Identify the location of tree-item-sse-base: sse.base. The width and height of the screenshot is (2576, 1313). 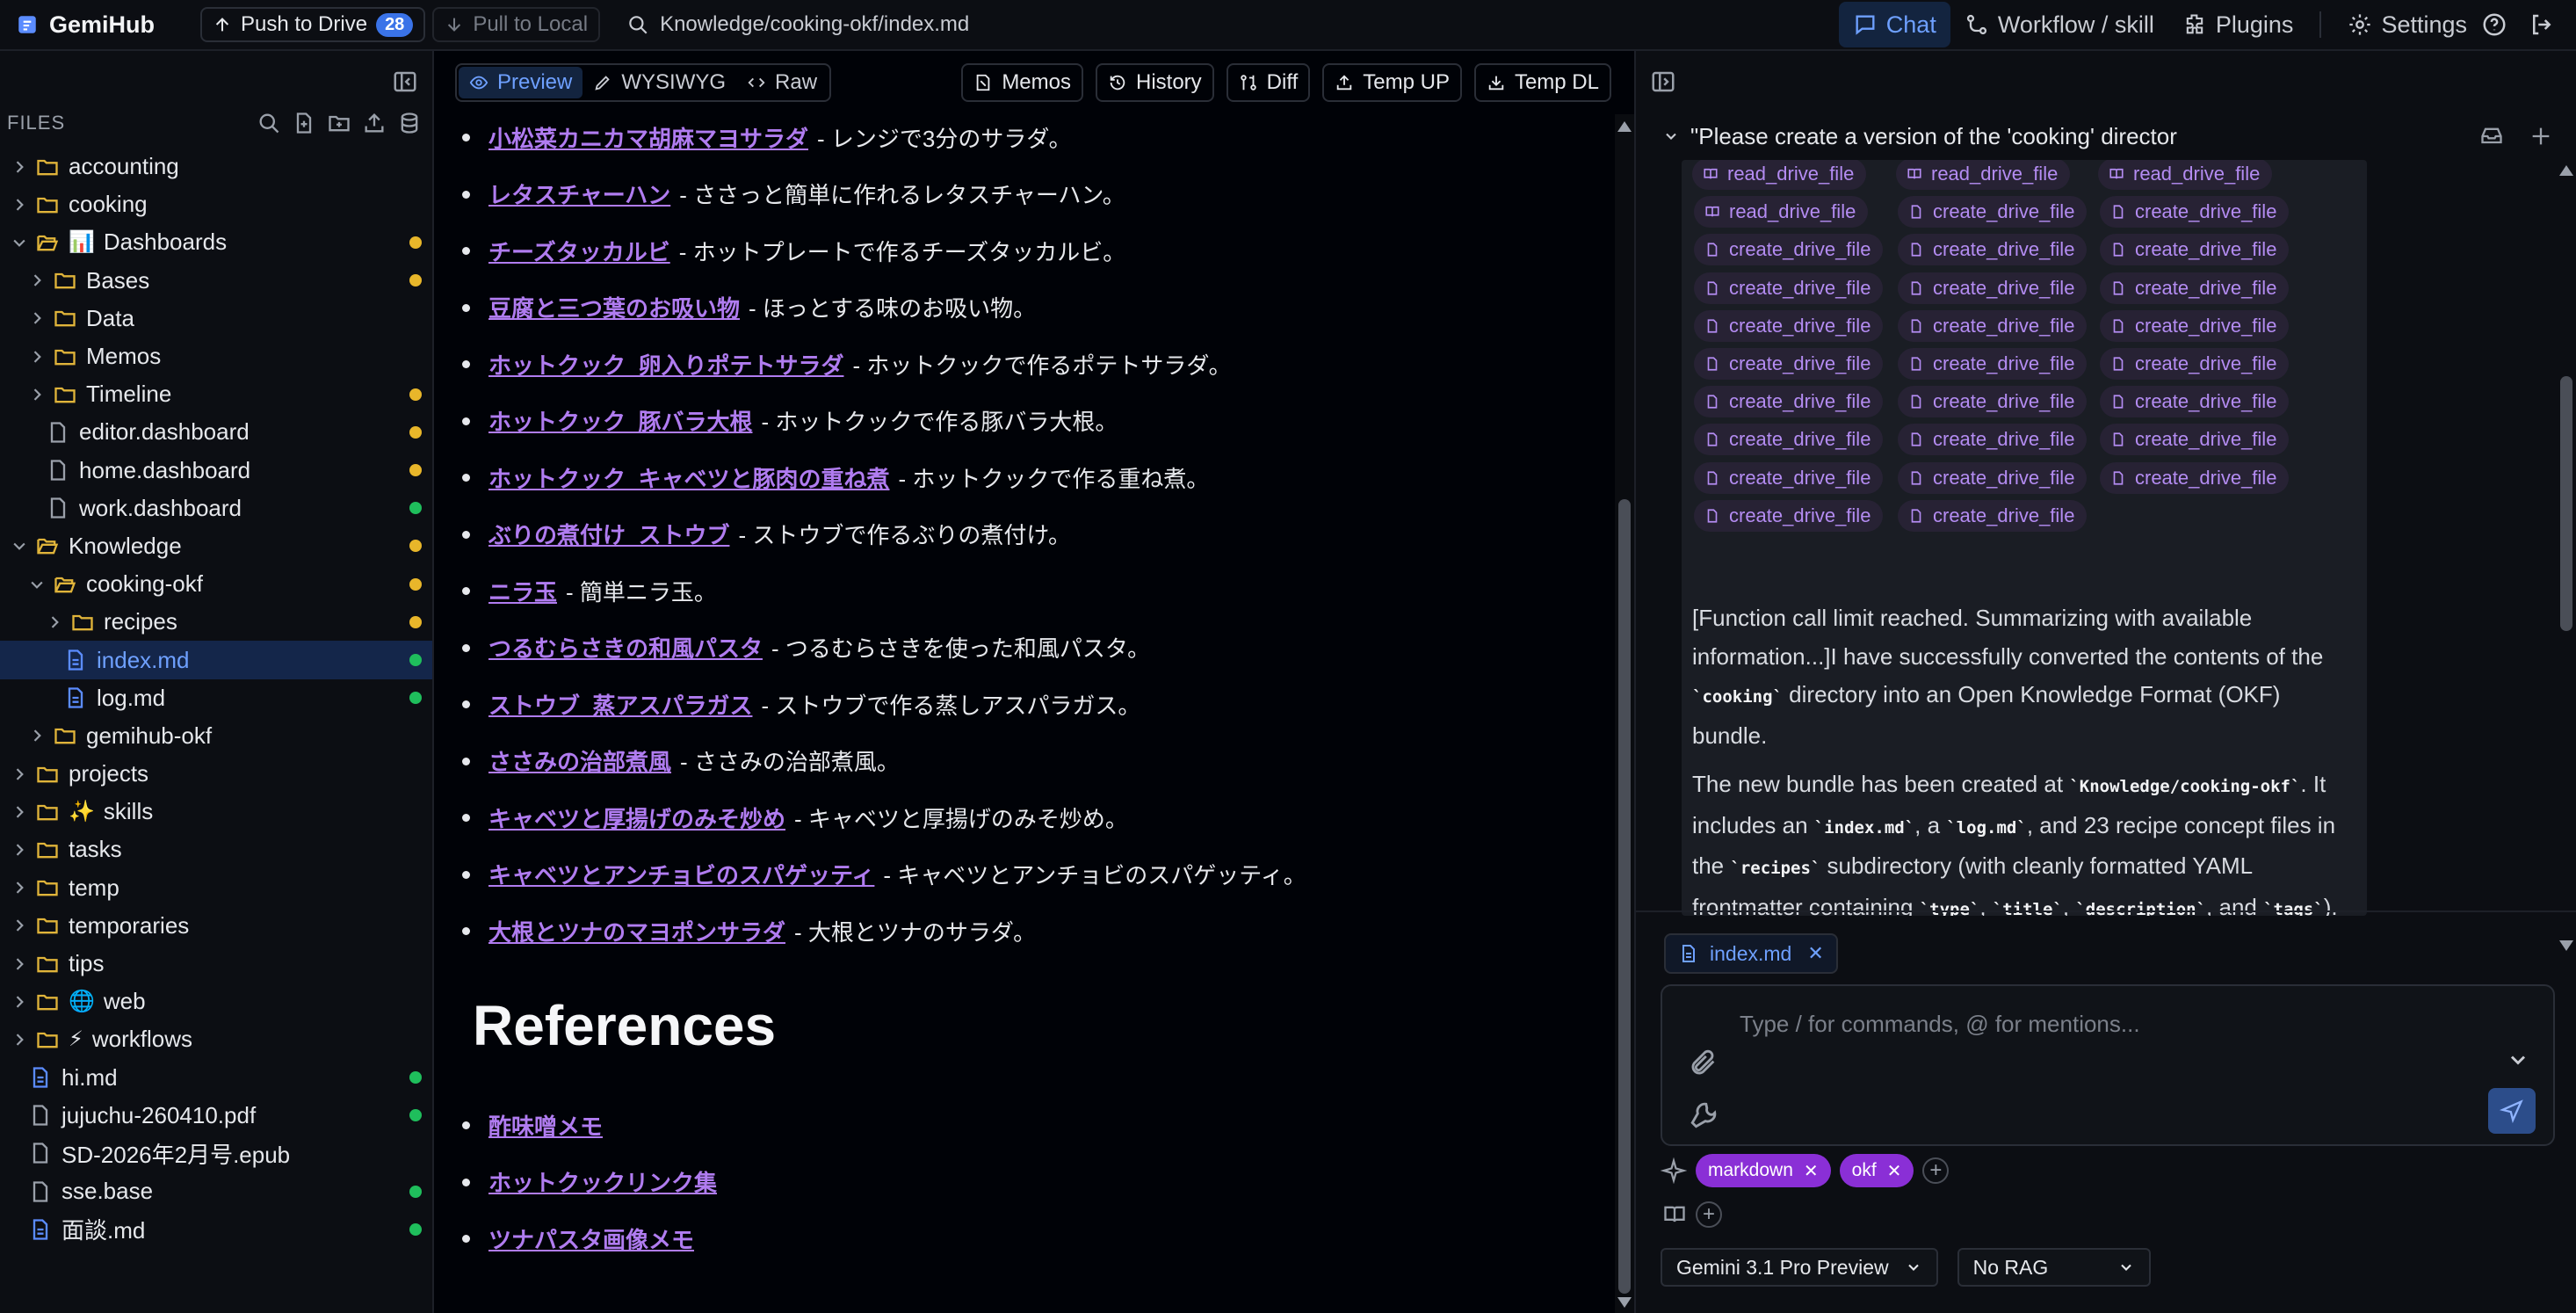
(216, 1191).